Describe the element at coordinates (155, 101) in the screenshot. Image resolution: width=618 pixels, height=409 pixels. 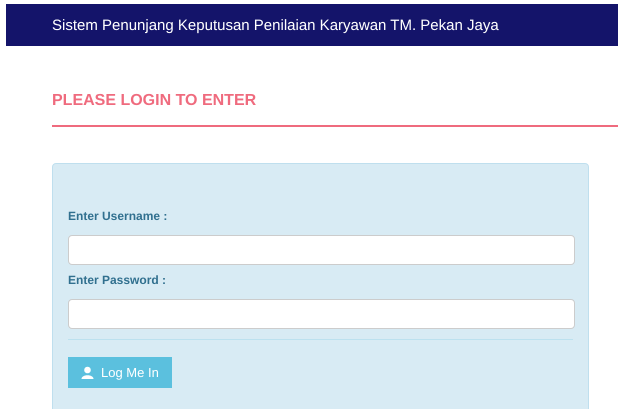
I see `login-heading: PLEASE LOGIN TO ENTER` at that location.